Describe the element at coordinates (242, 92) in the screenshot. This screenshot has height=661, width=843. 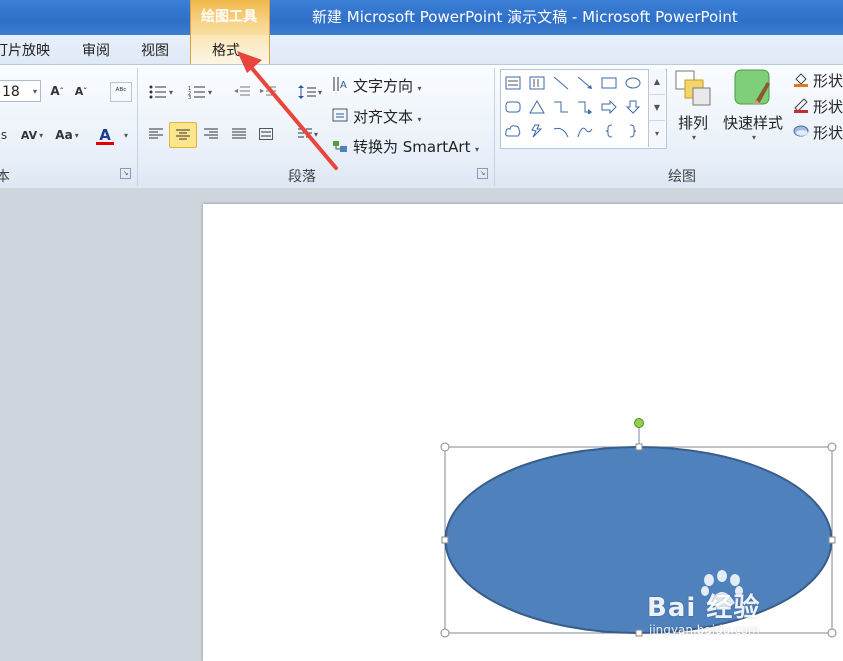
I see `decrease-indent-icon` at that location.